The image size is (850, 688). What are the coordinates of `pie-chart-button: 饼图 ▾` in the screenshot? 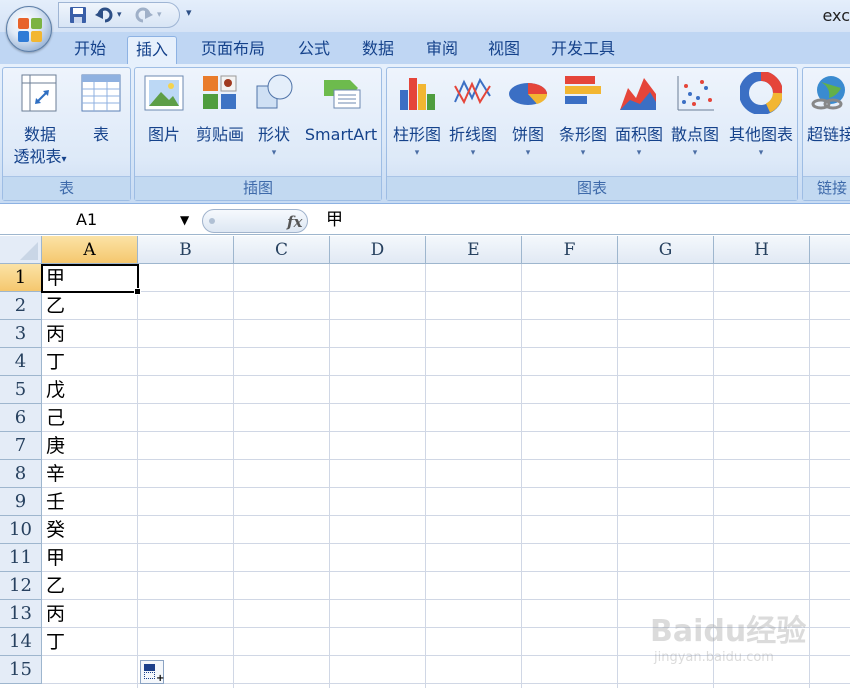 It's located at (528, 115).